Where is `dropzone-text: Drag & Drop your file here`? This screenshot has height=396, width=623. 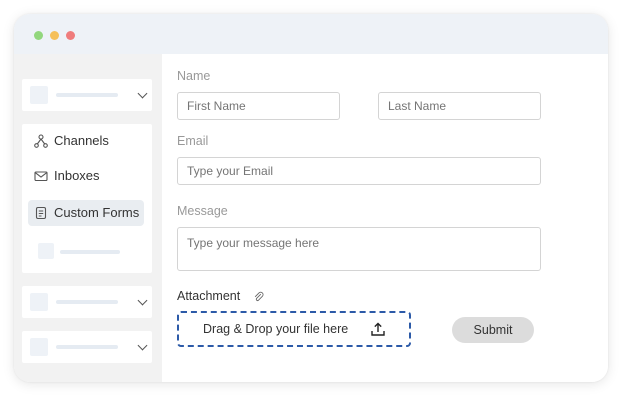 dropzone-text: Drag & Drop your file here is located at coordinates (276, 329).